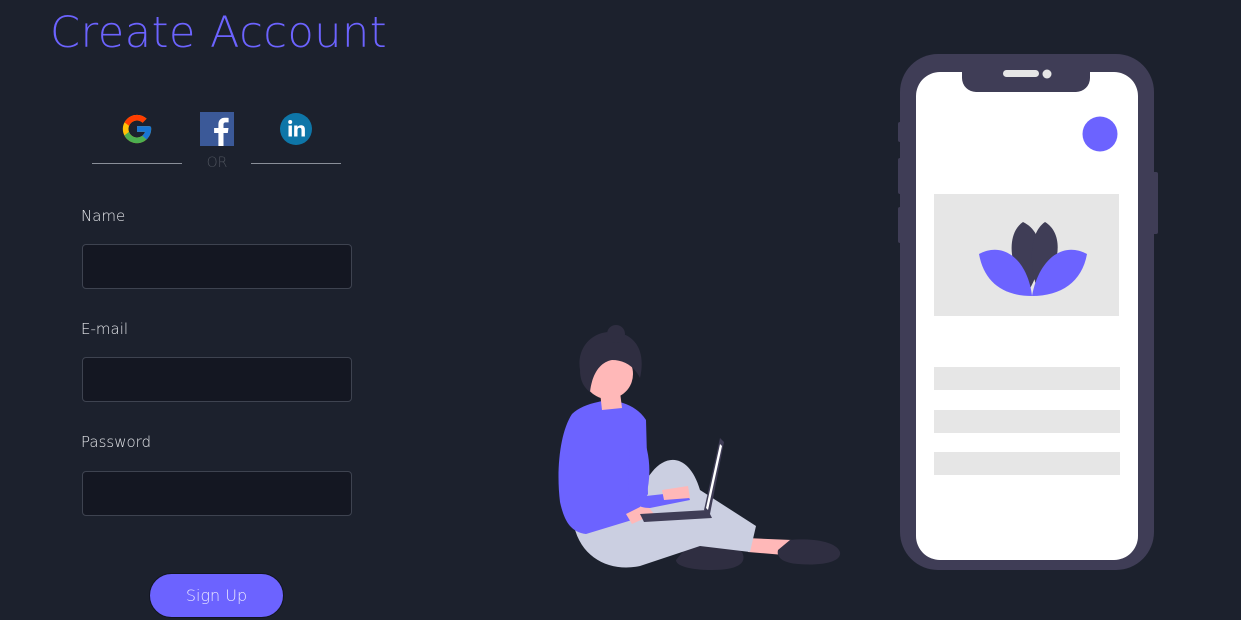 This screenshot has height=620, width=1241. What do you see at coordinates (217, 379) in the screenshot?
I see `email-field` at bounding box center [217, 379].